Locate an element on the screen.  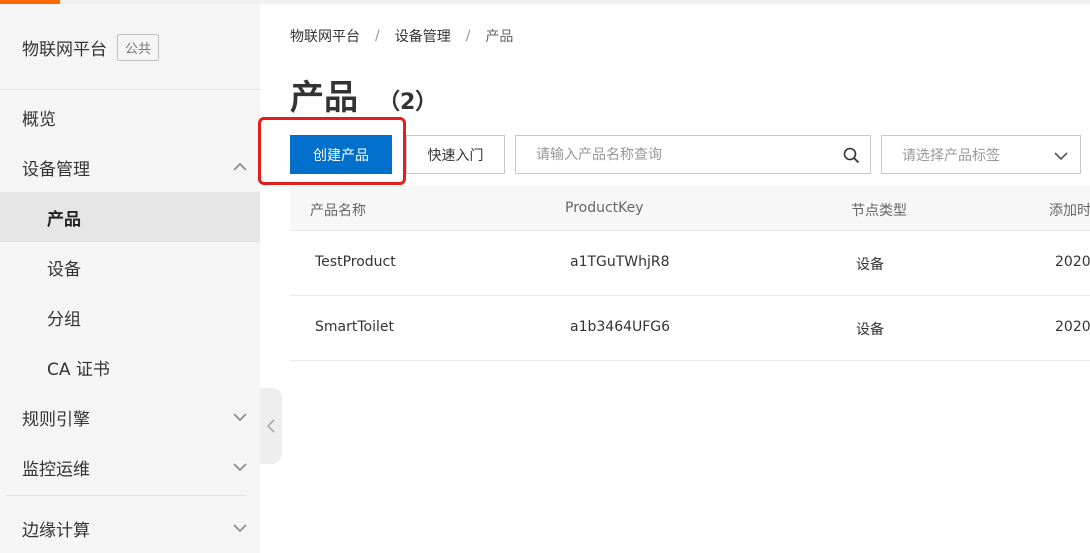
chevron-up-icon is located at coordinates (240, 166).